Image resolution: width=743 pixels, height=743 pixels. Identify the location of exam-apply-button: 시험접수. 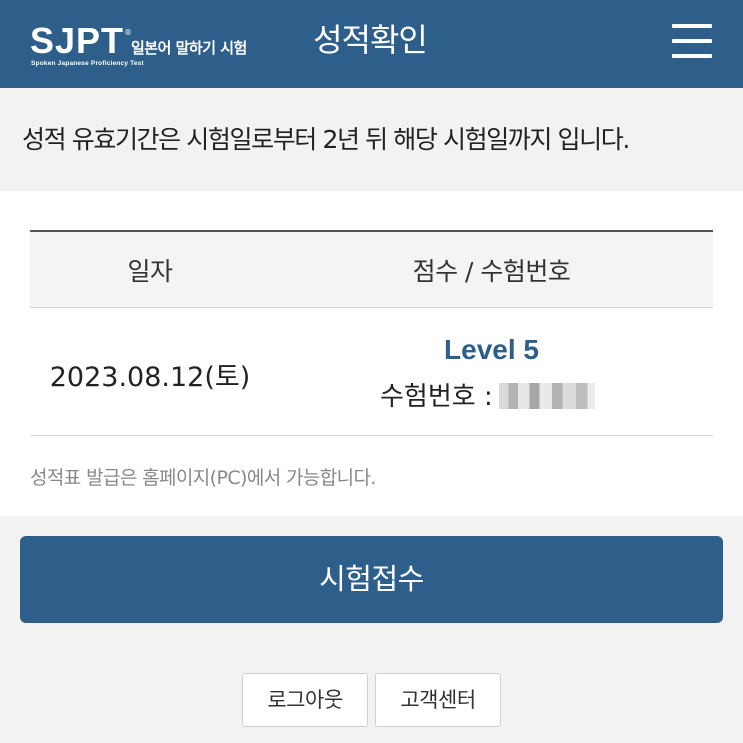
(371, 579).